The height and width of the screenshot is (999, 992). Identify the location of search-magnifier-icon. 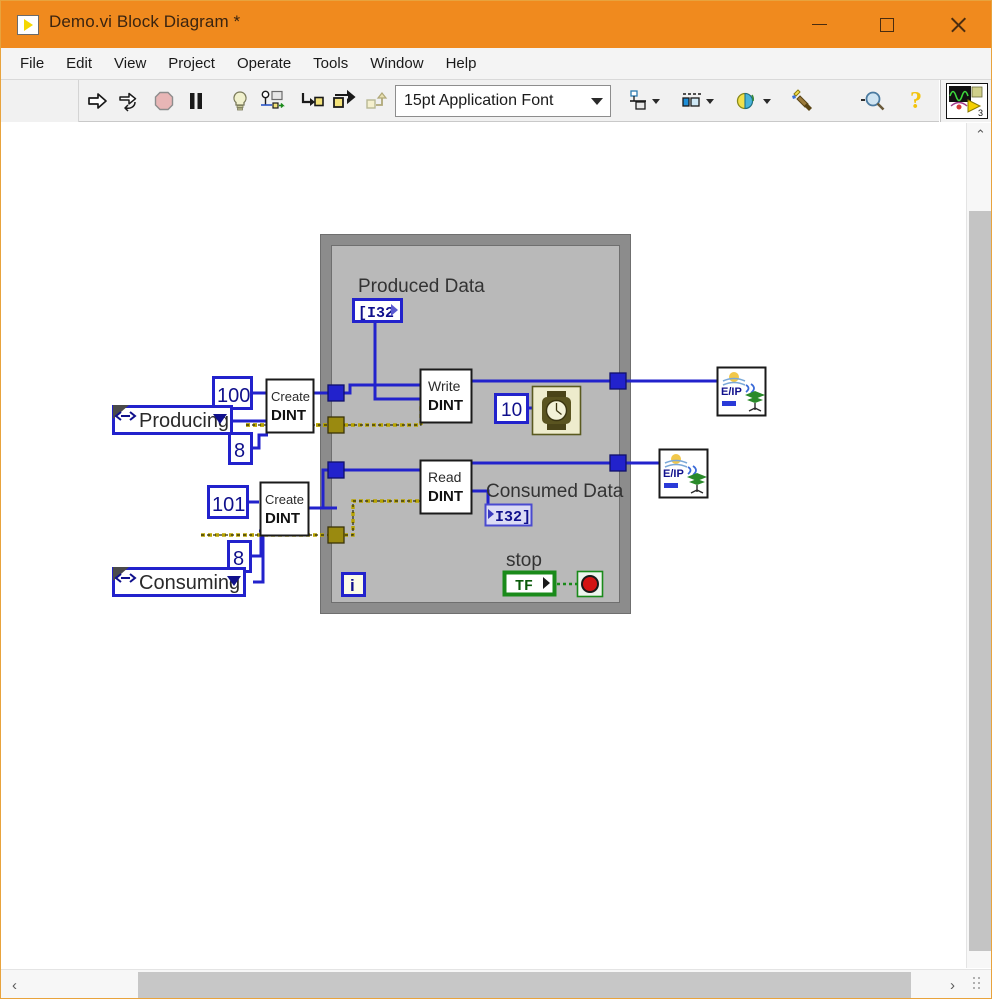
(873, 101).